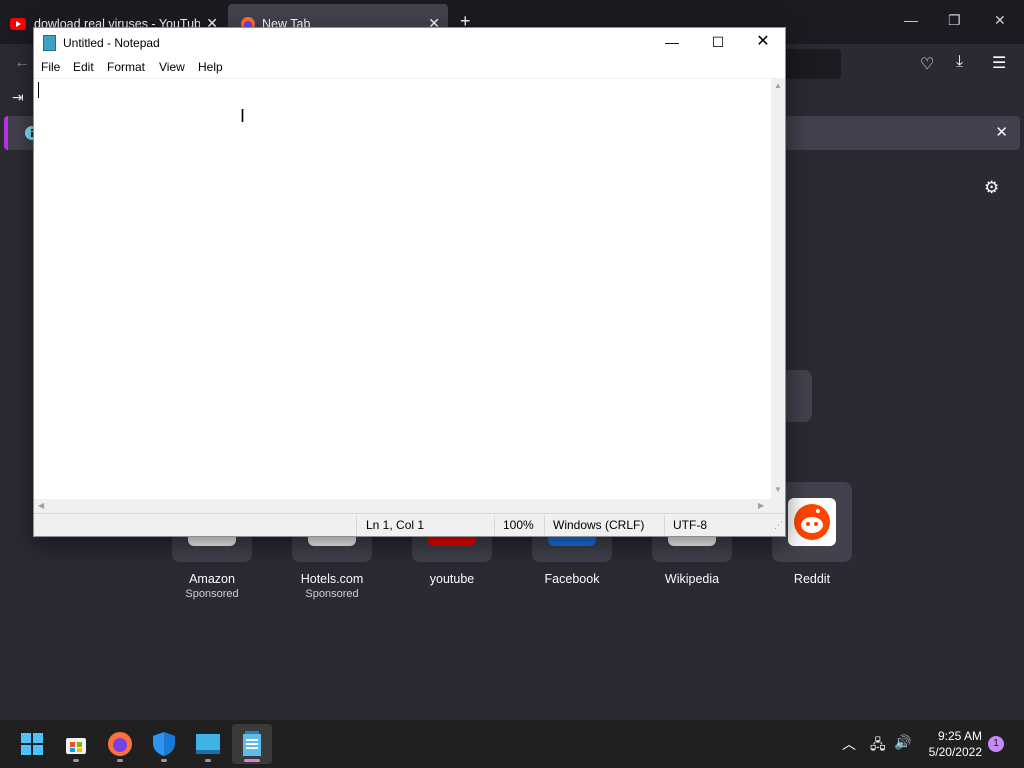  What do you see at coordinates (126, 67) in the screenshot?
I see `menu-format: Format` at bounding box center [126, 67].